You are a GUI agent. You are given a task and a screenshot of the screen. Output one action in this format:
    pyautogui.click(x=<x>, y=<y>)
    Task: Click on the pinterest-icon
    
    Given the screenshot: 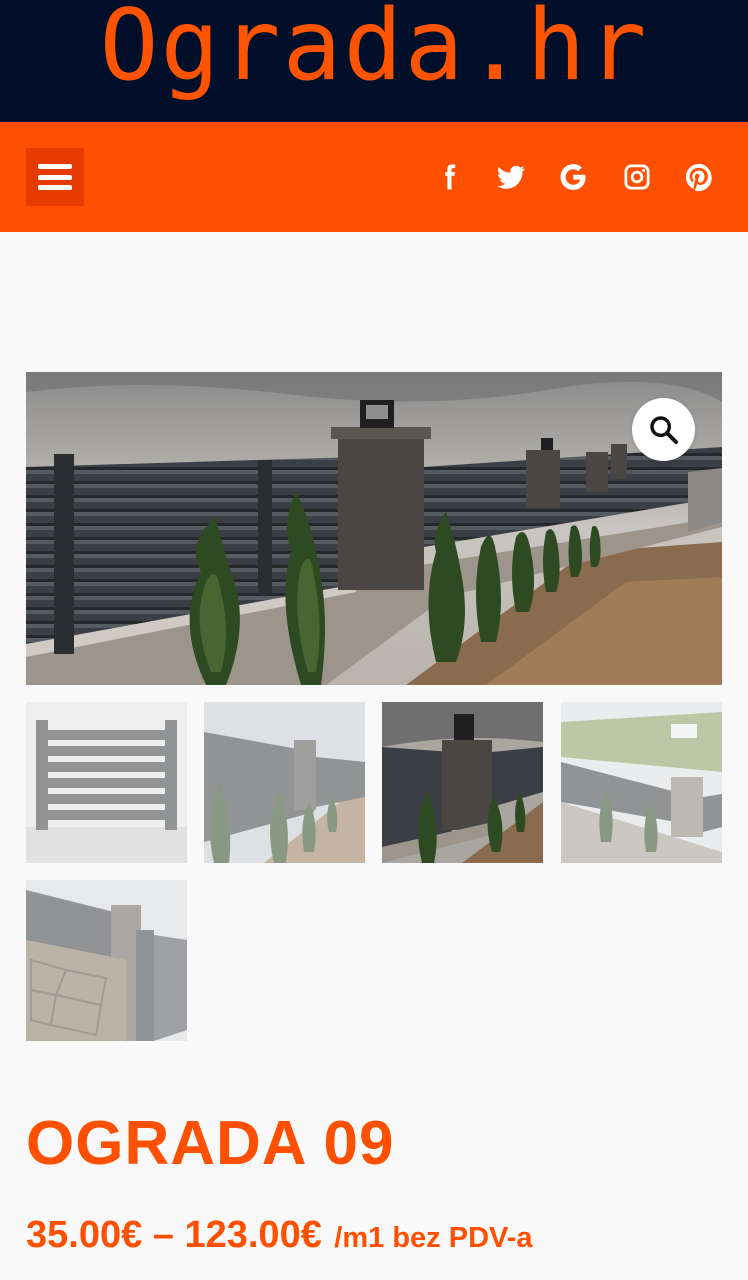 What is the action you would take?
    pyautogui.click(x=698, y=177)
    